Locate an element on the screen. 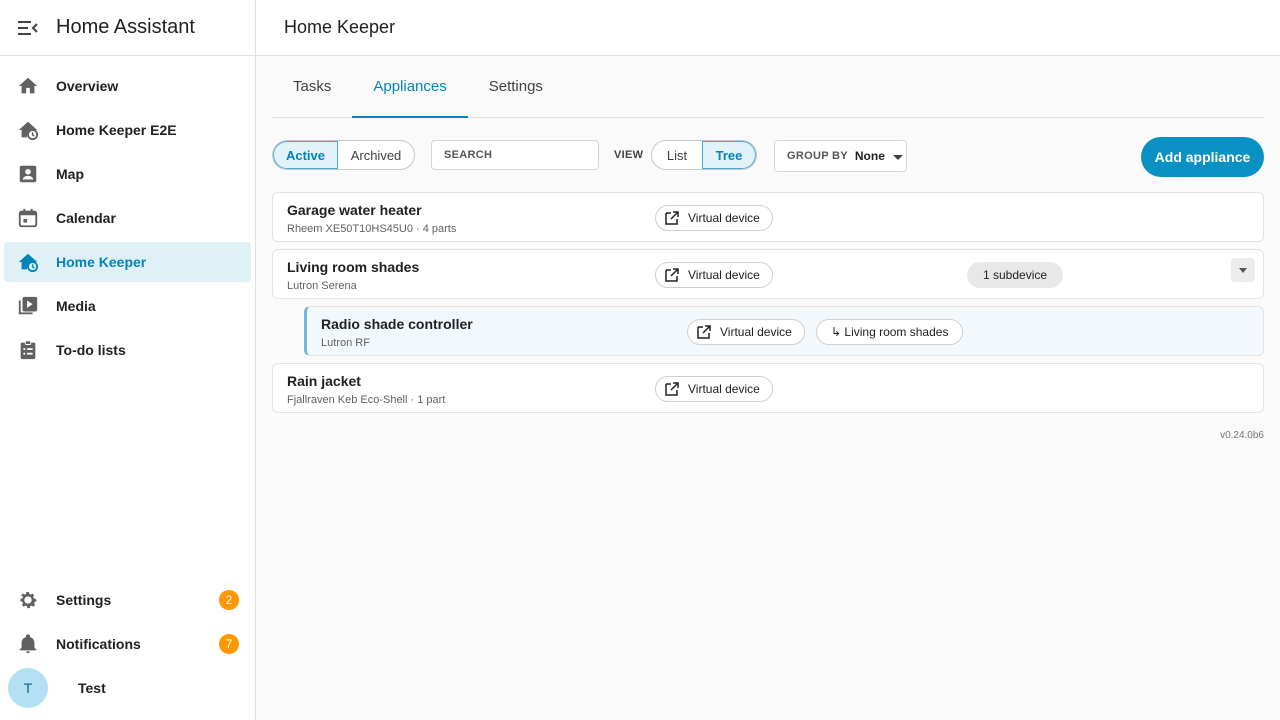 The width and height of the screenshot is (1280, 720). sidebar-item-settings: Settings 2 is located at coordinates (127, 600).